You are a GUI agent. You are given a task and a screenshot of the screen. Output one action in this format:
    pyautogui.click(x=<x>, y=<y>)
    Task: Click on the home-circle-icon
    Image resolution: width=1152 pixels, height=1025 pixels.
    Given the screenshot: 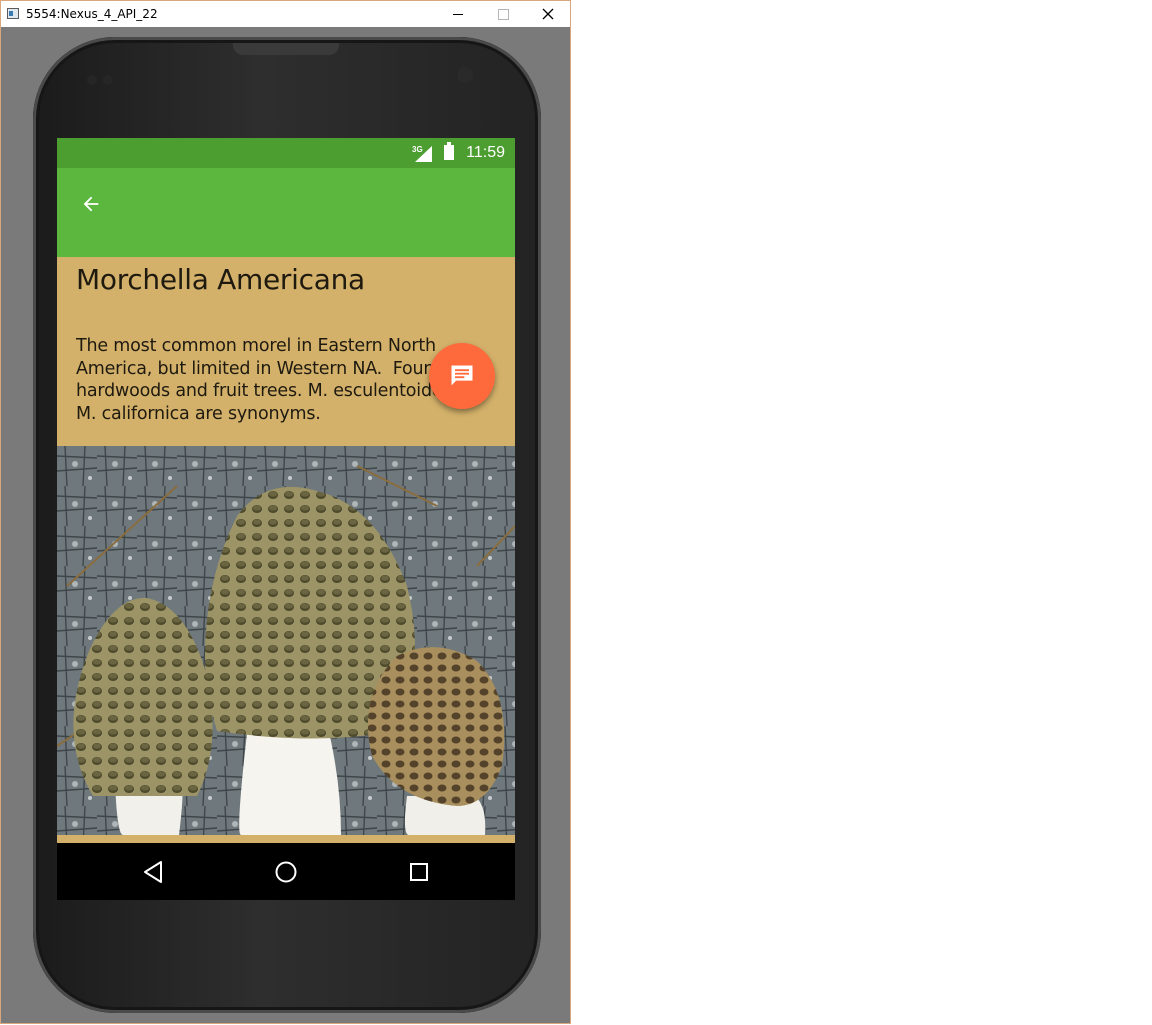 What is the action you would take?
    pyautogui.click(x=286, y=872)
    